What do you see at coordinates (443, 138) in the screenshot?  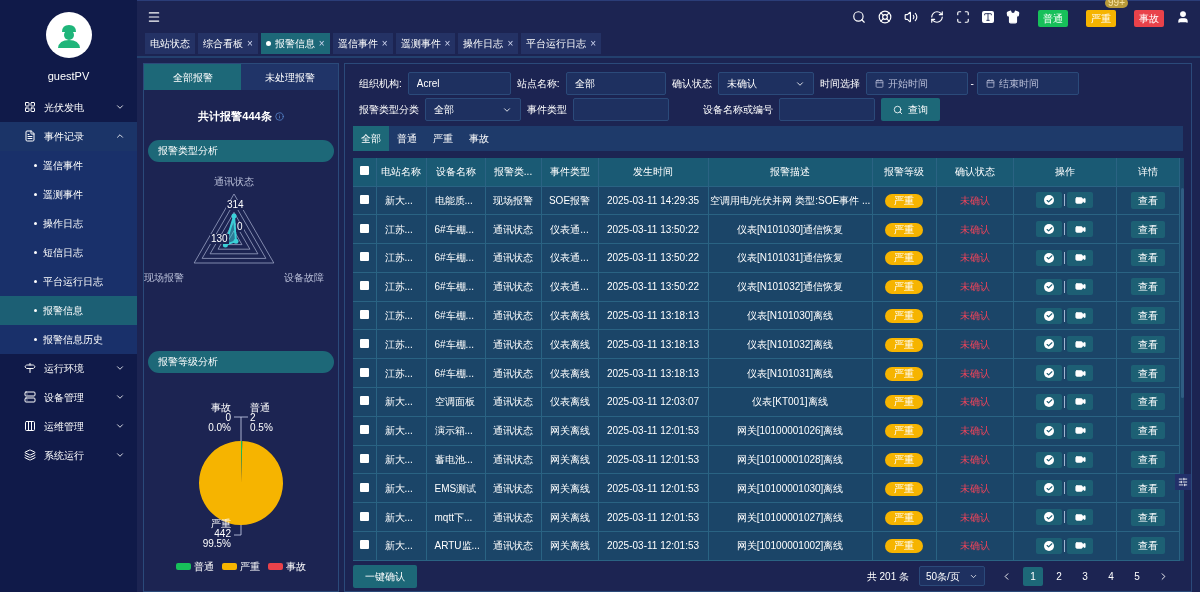 I see `level-tab: 严重` at bounding box center [443, 138].